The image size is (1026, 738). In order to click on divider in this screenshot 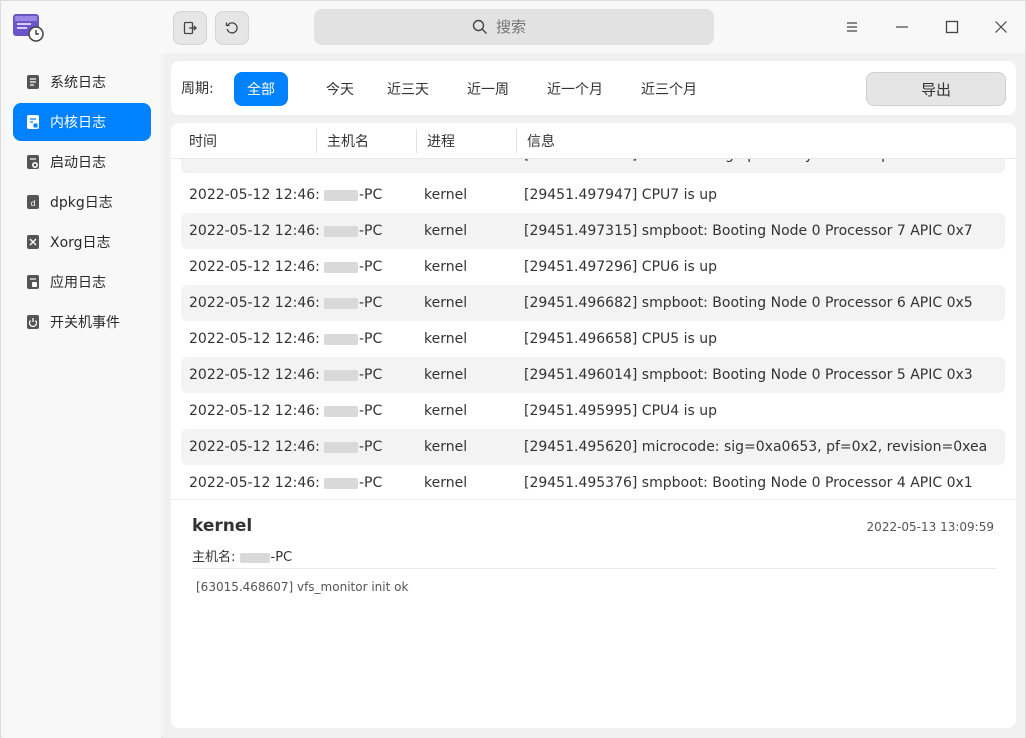, I will do `click(594, 568)`.